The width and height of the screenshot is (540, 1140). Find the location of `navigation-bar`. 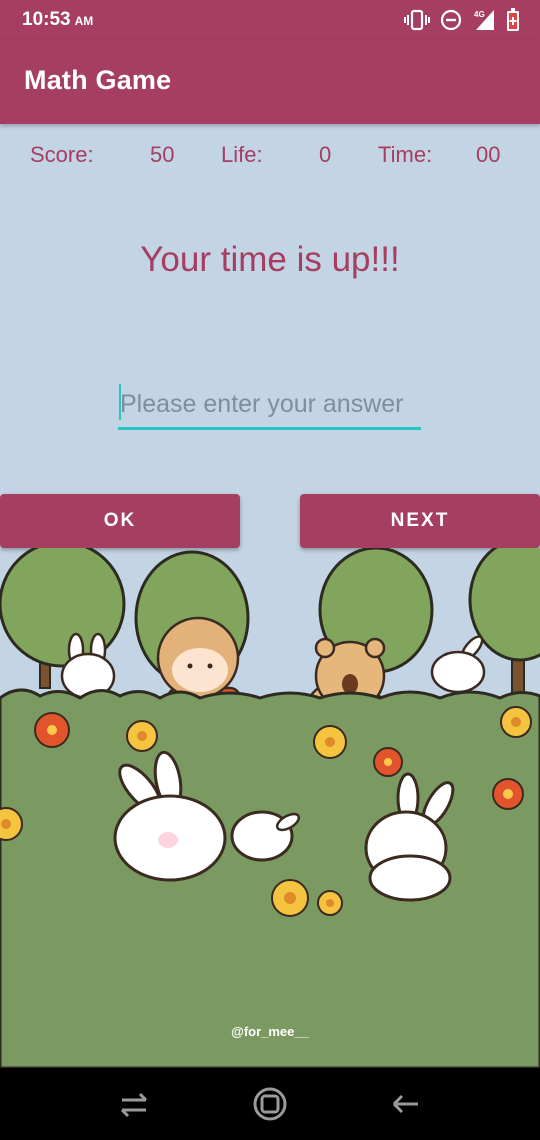

navigation-bar is located at coordinates (270, 1104).